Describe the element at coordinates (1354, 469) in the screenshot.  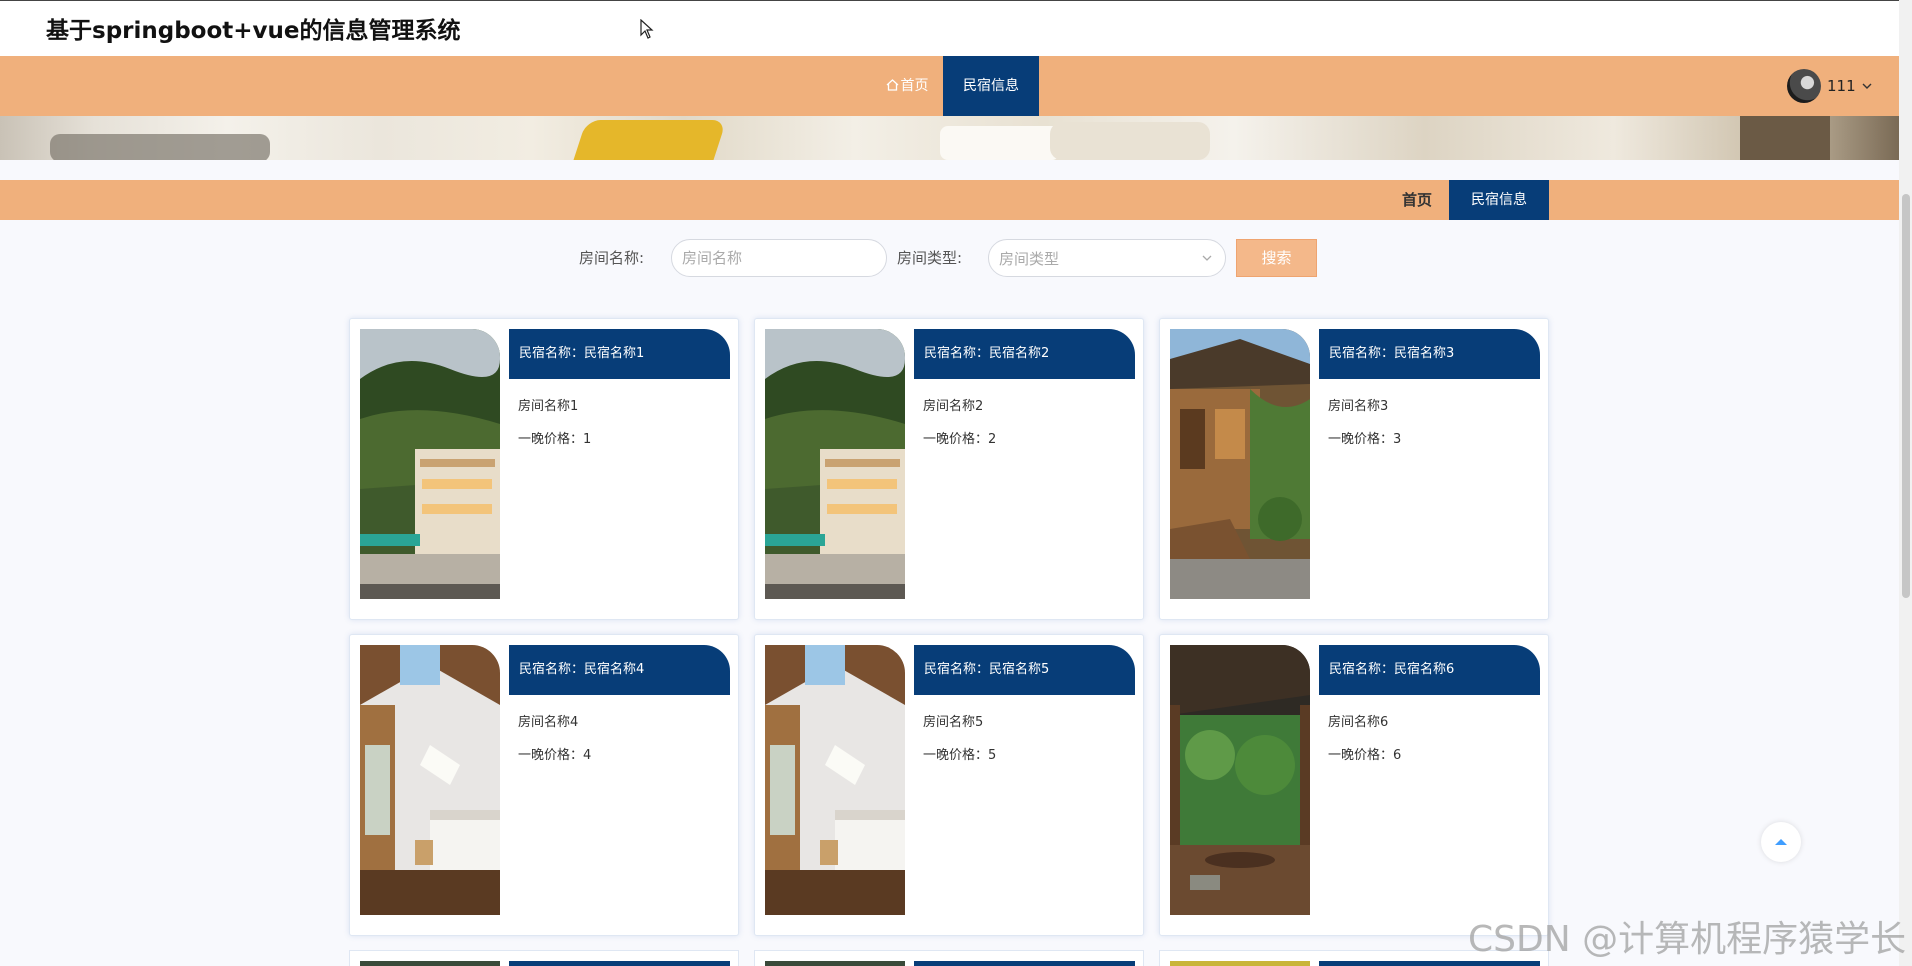
I see `homestay-card: 民宿名称：民宿名称3 房间名称3 一晚价格：3` at that location.